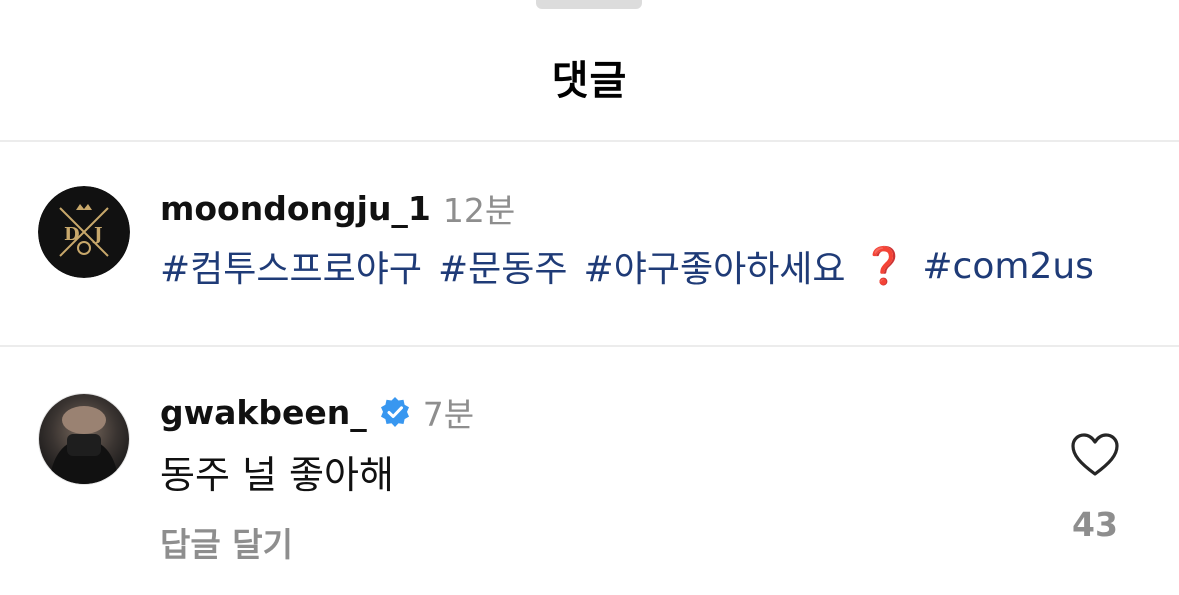 This screenshot has width=1179, height=595. Describe the element at coordinates (1095, 524) in the screenshot. I see `like-count: 43` at that location.